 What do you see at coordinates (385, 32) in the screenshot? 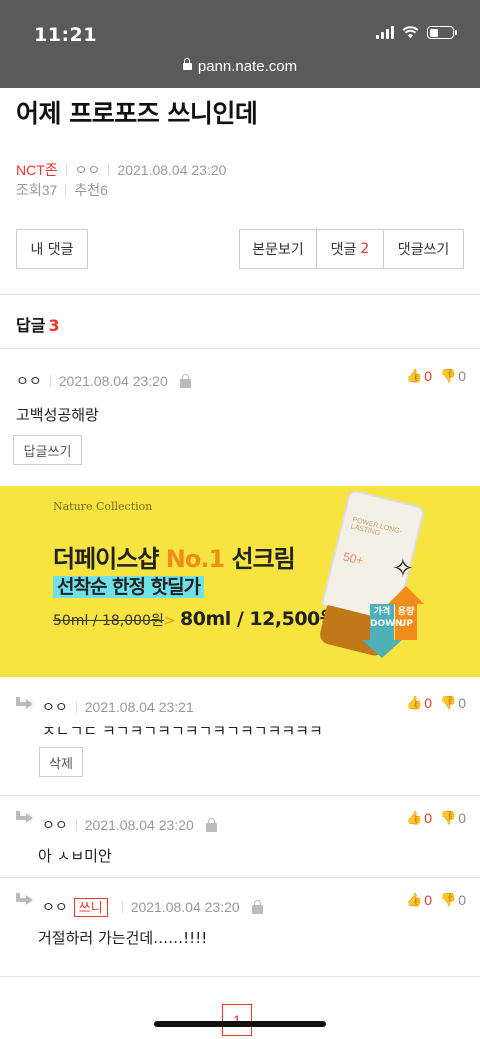
I see `signal-icon` at bounding box center [385, 32].